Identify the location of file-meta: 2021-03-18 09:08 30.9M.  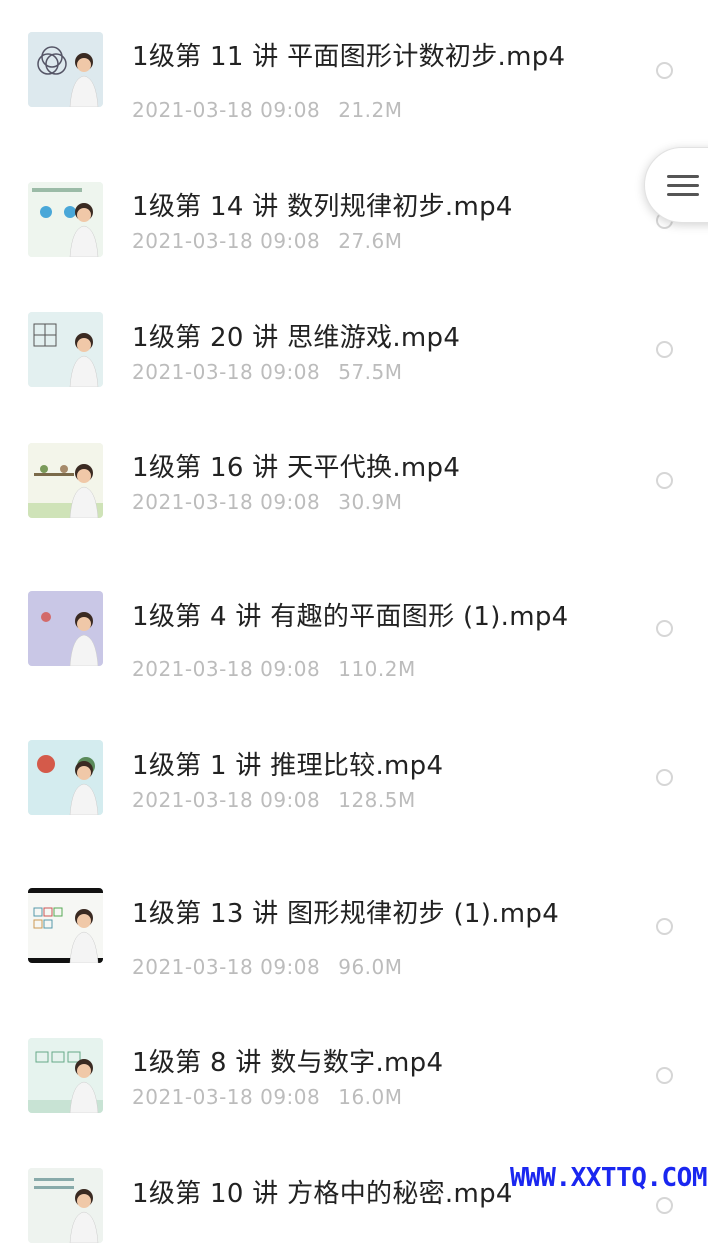
(267, 502).